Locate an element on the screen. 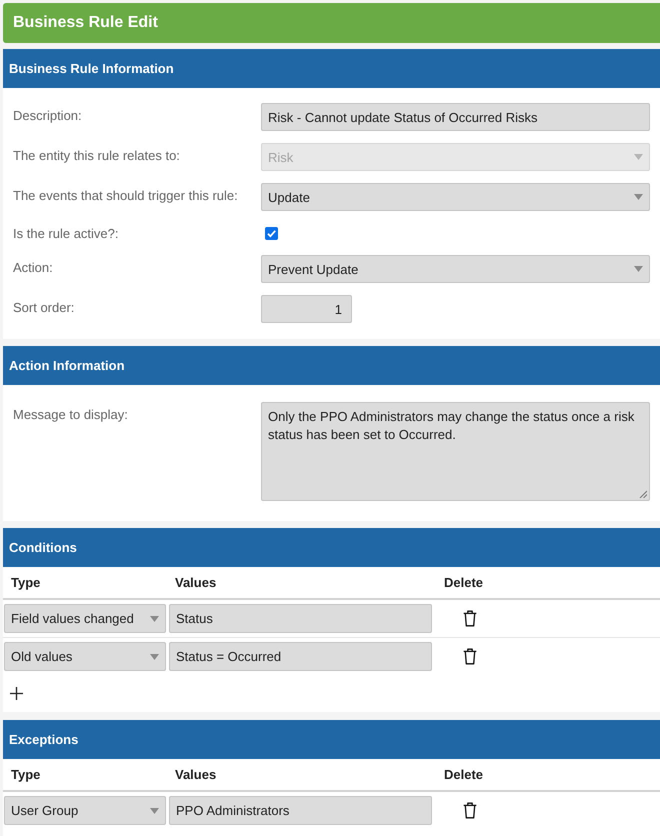 The width and height of the screenshot is (660, 836). select-field: Prevent Update is located at coordinates (455, 269).